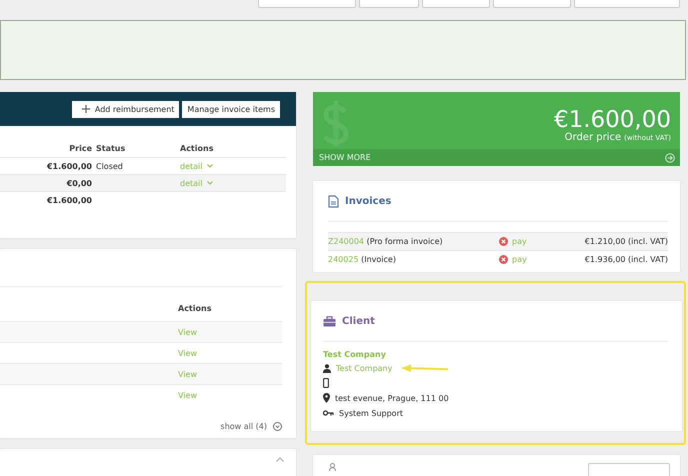 This screenshot has height=476, width=688. What do you see at coordinates (326, 383) in the screenshot?
I see `phone-icon` at bounding box center [326, 383].